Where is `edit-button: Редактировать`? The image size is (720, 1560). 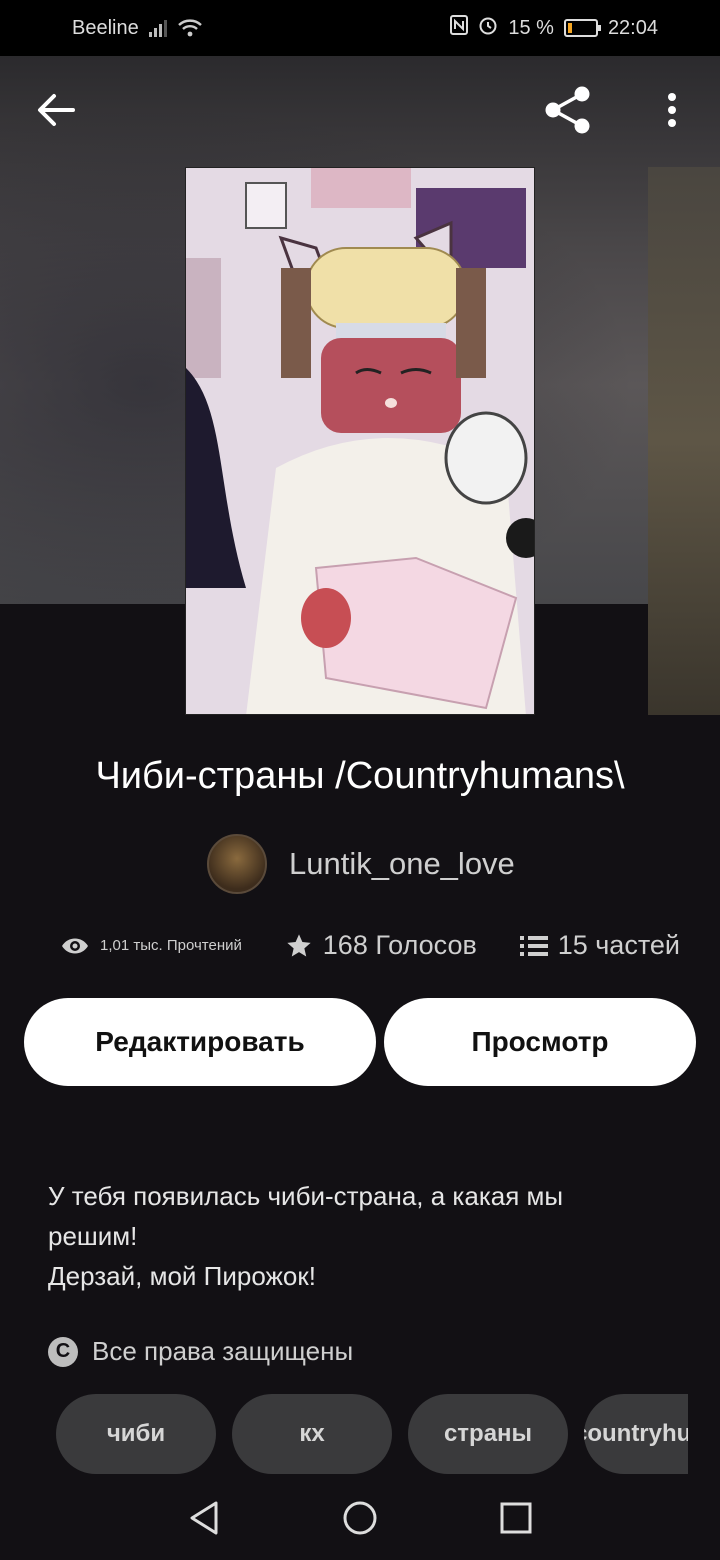 edit-button: Редактировать is located at coordinates (200, 1042).